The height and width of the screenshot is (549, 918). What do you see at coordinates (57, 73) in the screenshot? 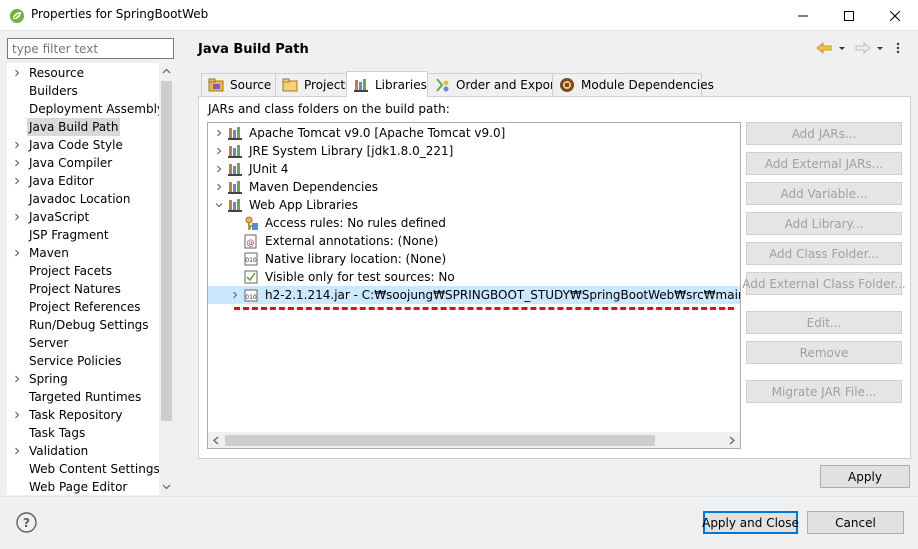
I see `nav-item-label: Resource` at bounding box center [57, 73].